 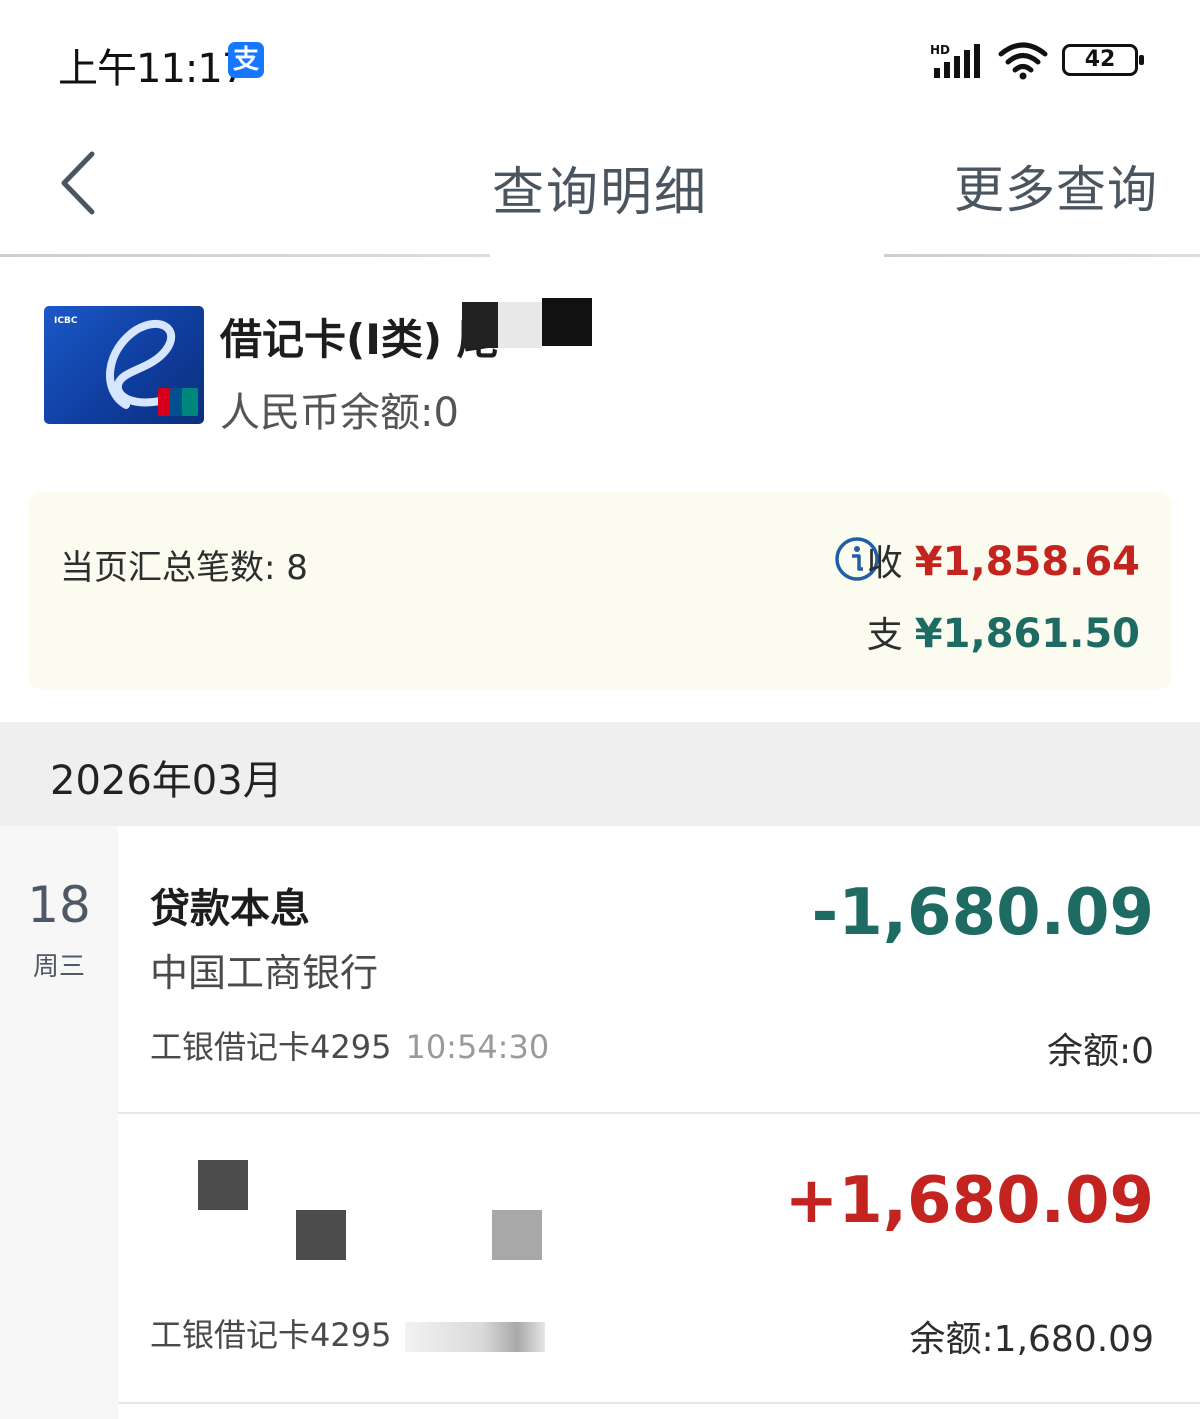 I want to click on transaction-balance: 余额:1,680.09, so click(x=1031, y=1339).